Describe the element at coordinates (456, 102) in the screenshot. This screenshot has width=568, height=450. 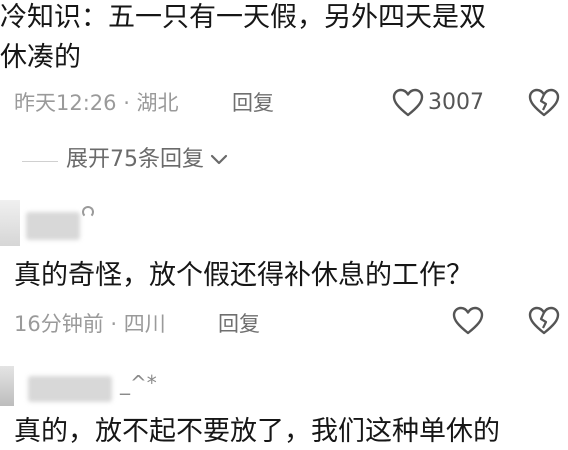
I see `comment-1-like-count: 3007` at that location.